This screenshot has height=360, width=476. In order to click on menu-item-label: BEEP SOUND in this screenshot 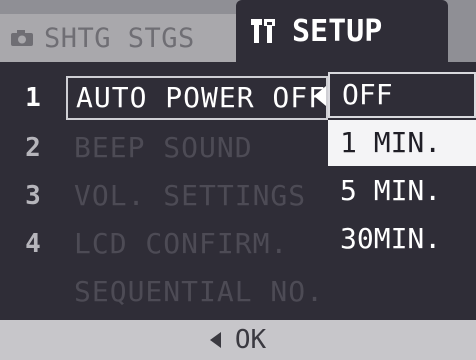, I will do `click(163, 147)`.